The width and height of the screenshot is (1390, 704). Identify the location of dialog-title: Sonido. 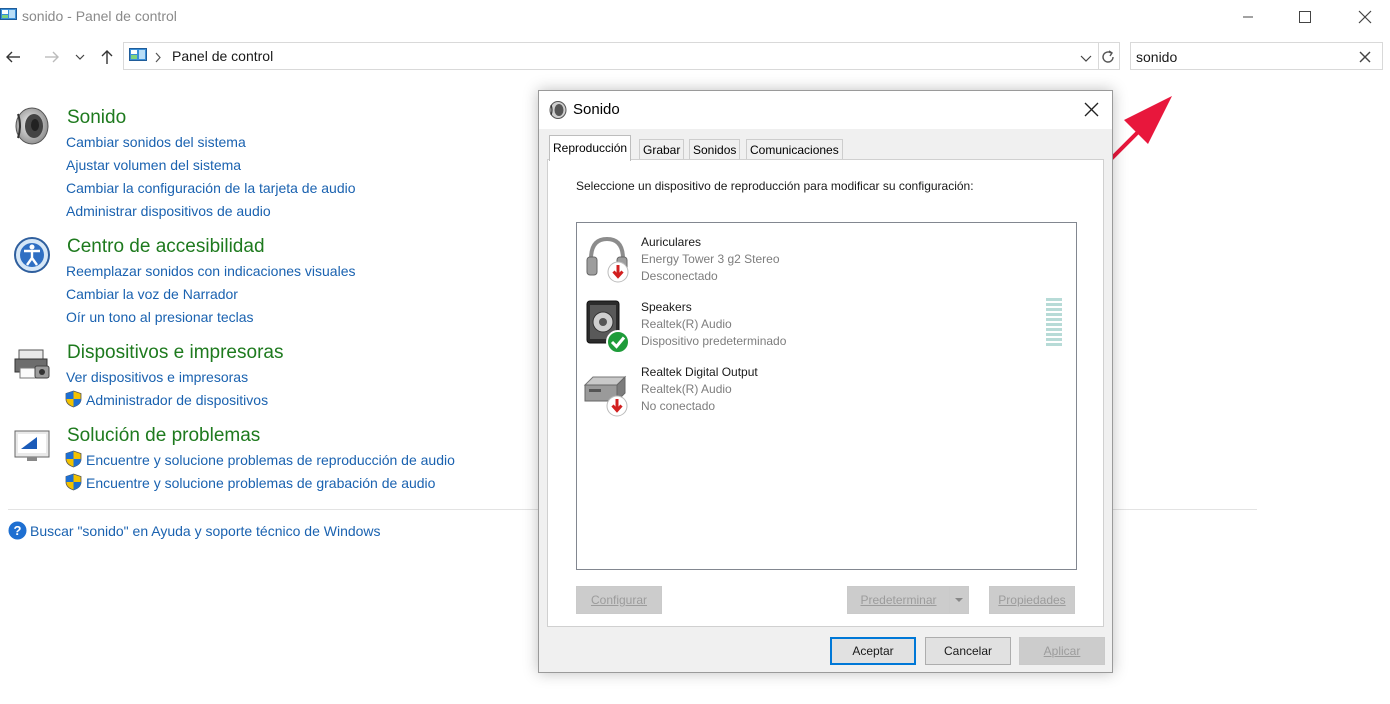
(596, 109).